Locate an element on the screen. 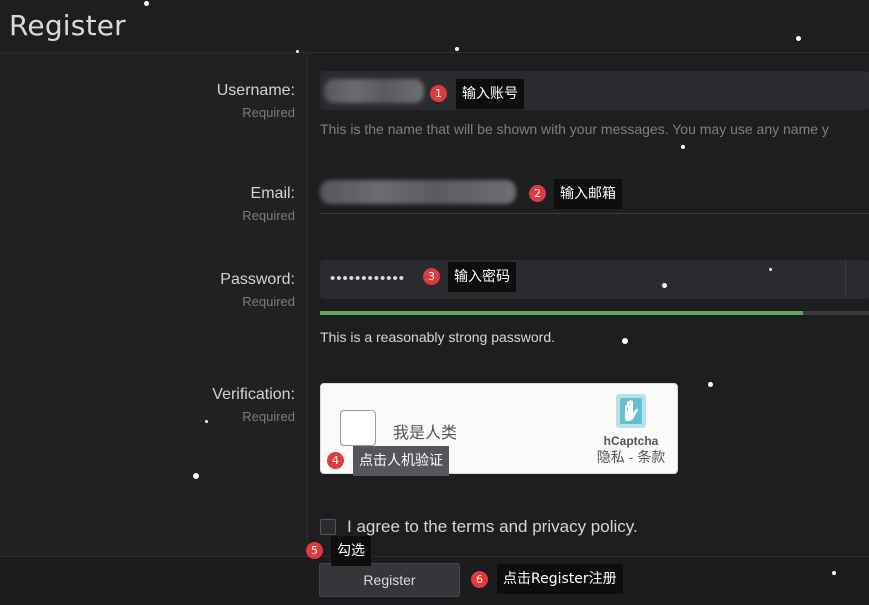 The width and height of the screenshot is (869, 605). annotation-badge-3: 3 is located at coordinates (431, 276).